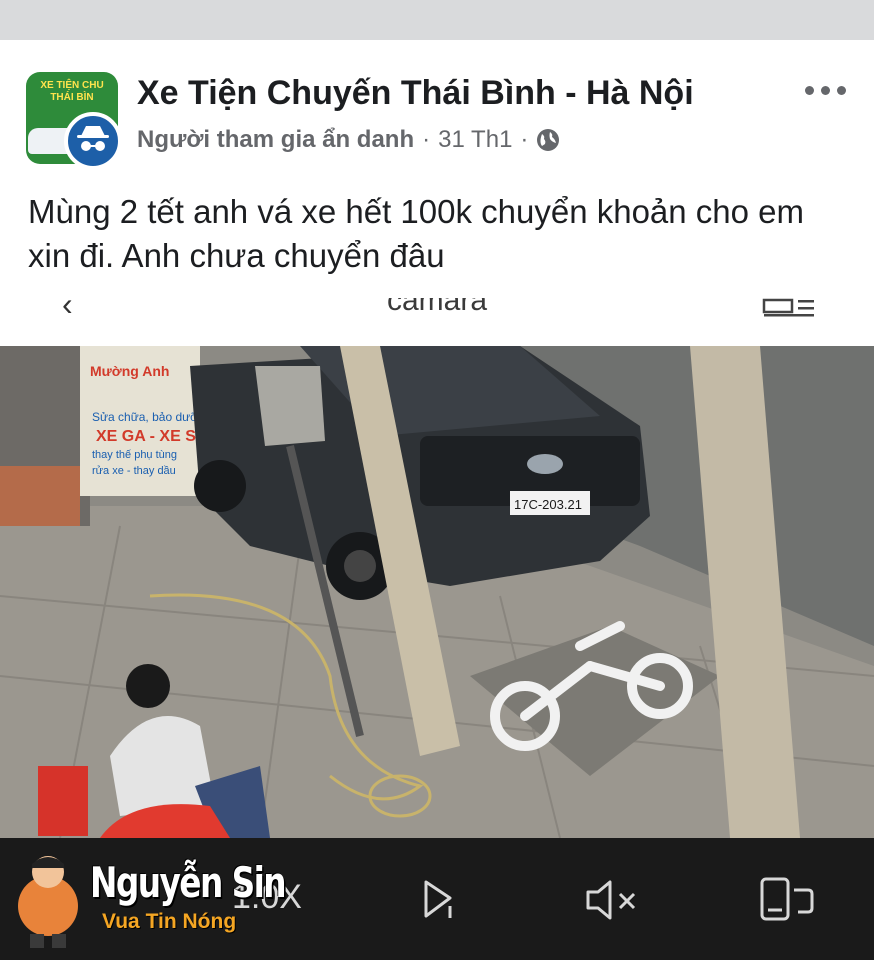  What do you see at coordinates (415, 93) in the screenshot?
I see `group-title: Xe Tiện Chuyến Thái Bình - Hà Nội` at bounding box center [415, 93].